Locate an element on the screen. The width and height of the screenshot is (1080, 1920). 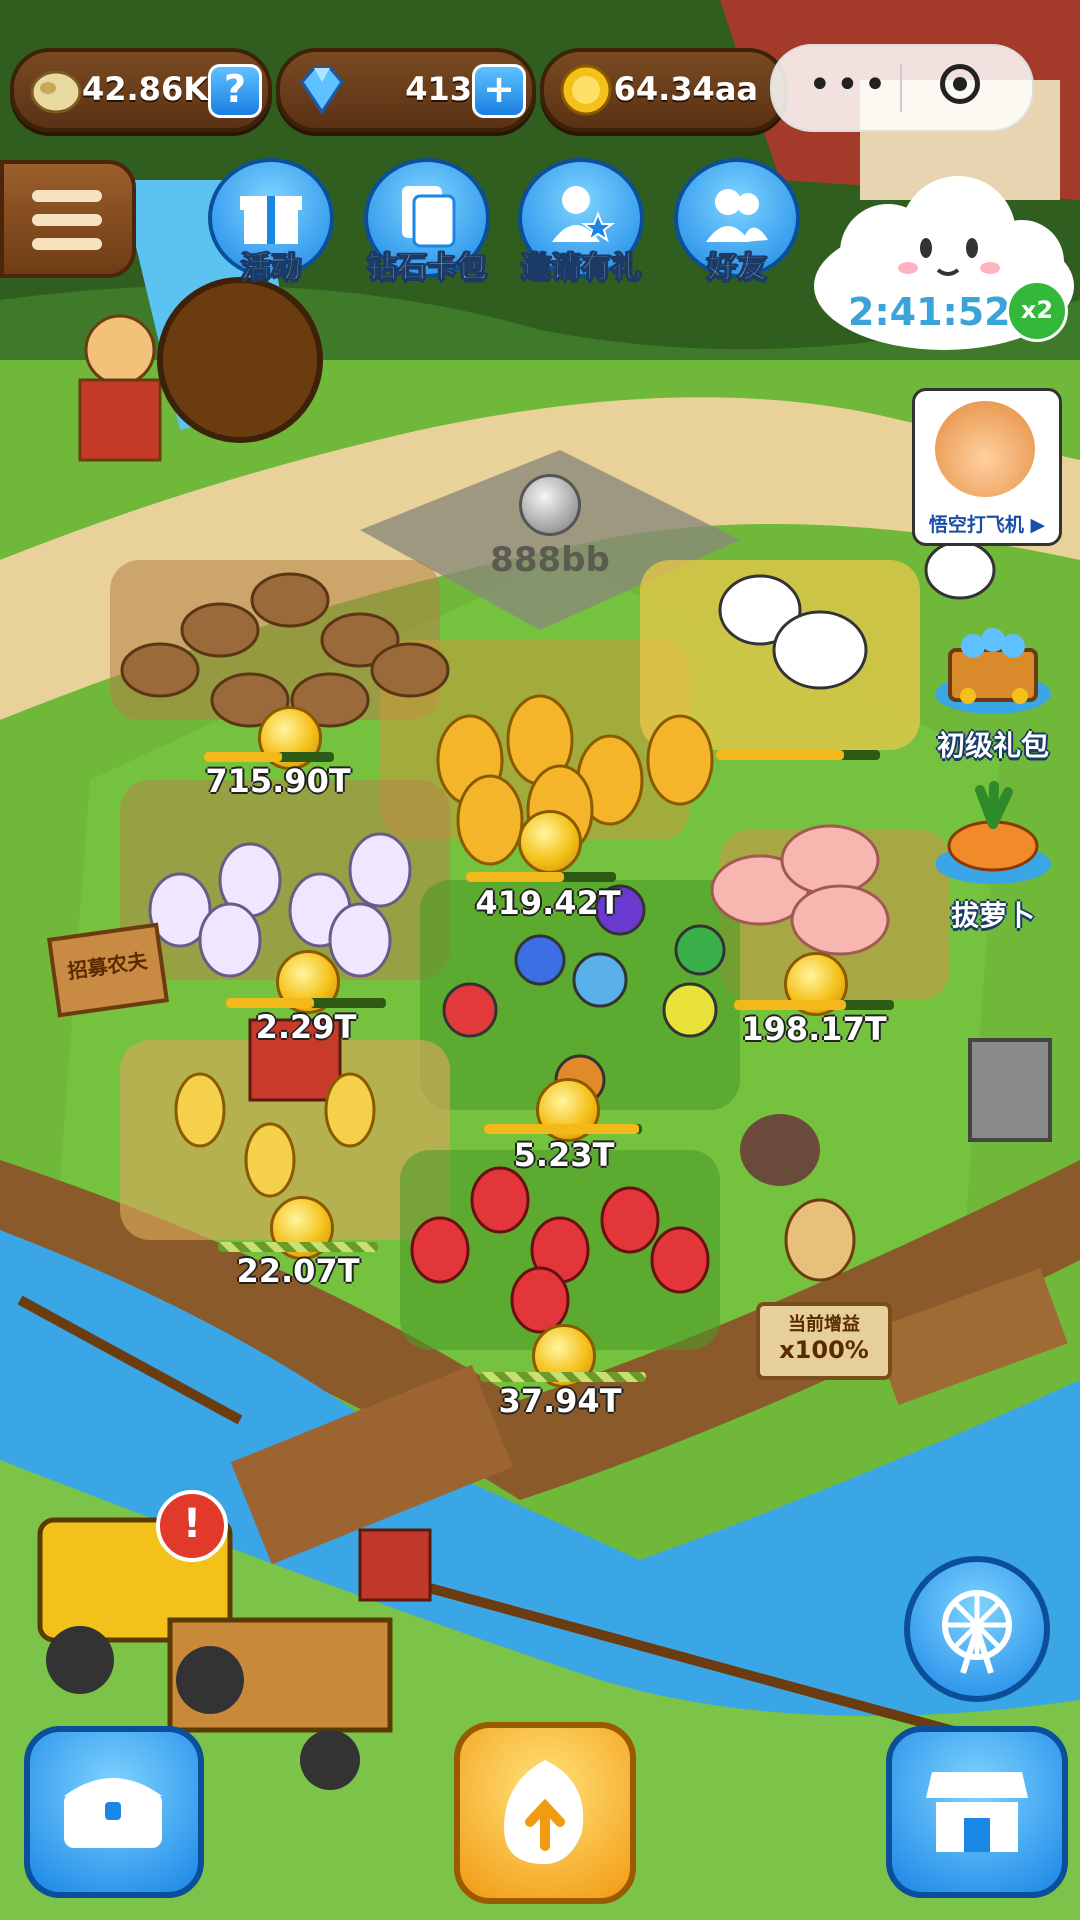
capsule-divider is located at coordinates (901, 88).